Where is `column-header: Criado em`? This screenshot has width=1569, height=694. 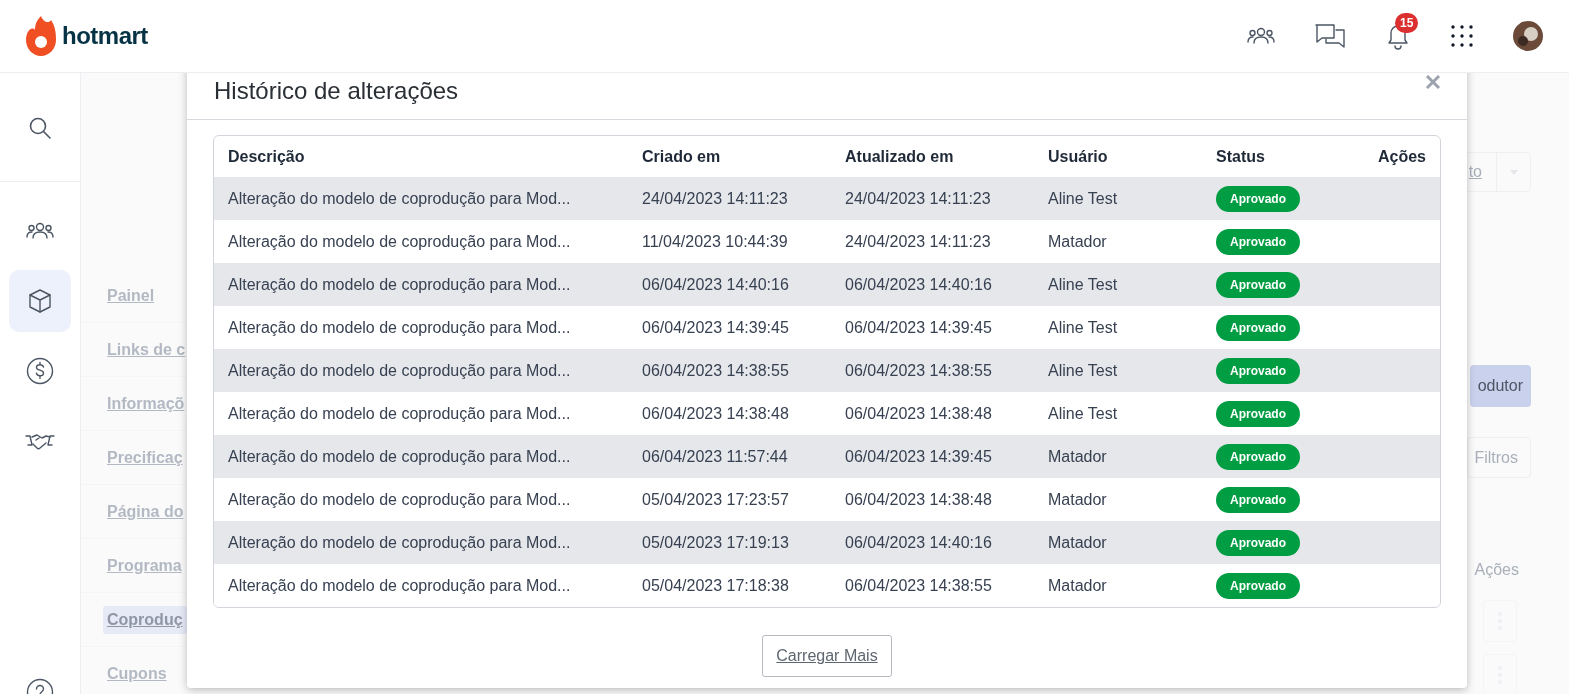 column-header: Criado em is located at coordinates (682, 156).